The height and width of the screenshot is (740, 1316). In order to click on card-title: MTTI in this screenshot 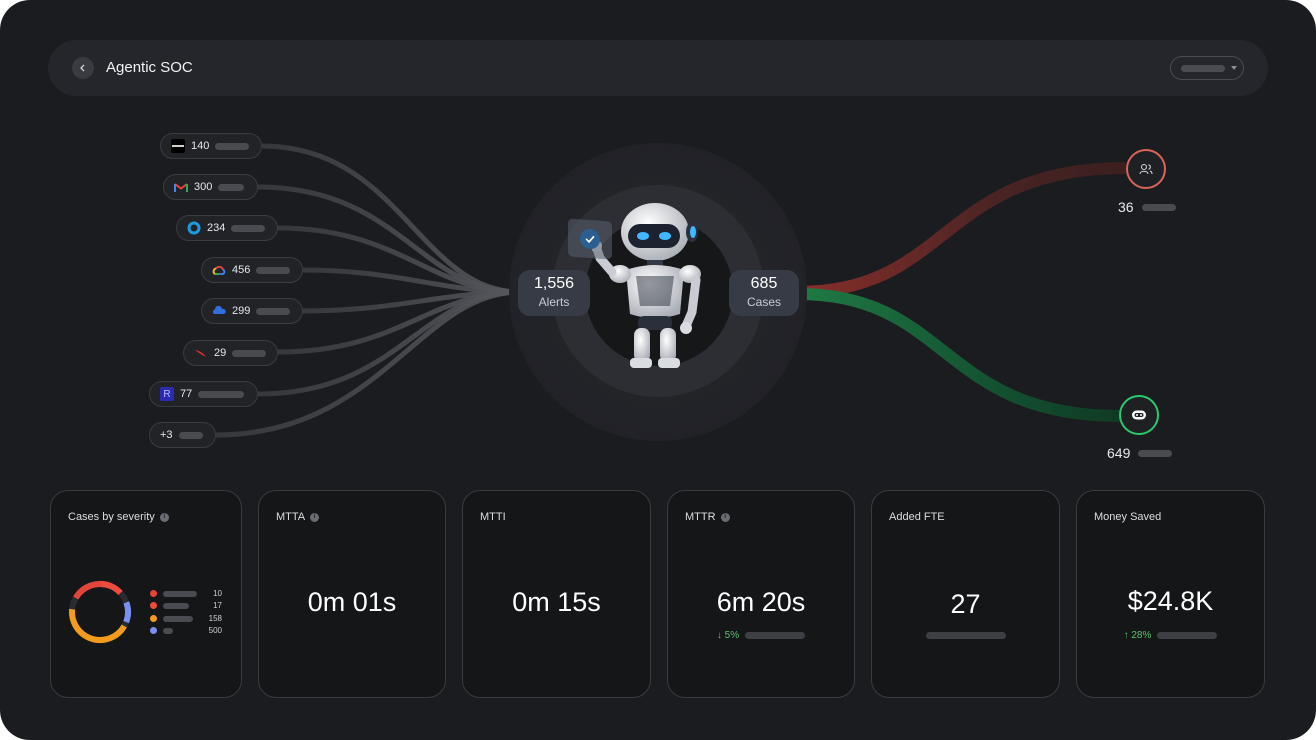, I will do `click(493, 517)`.